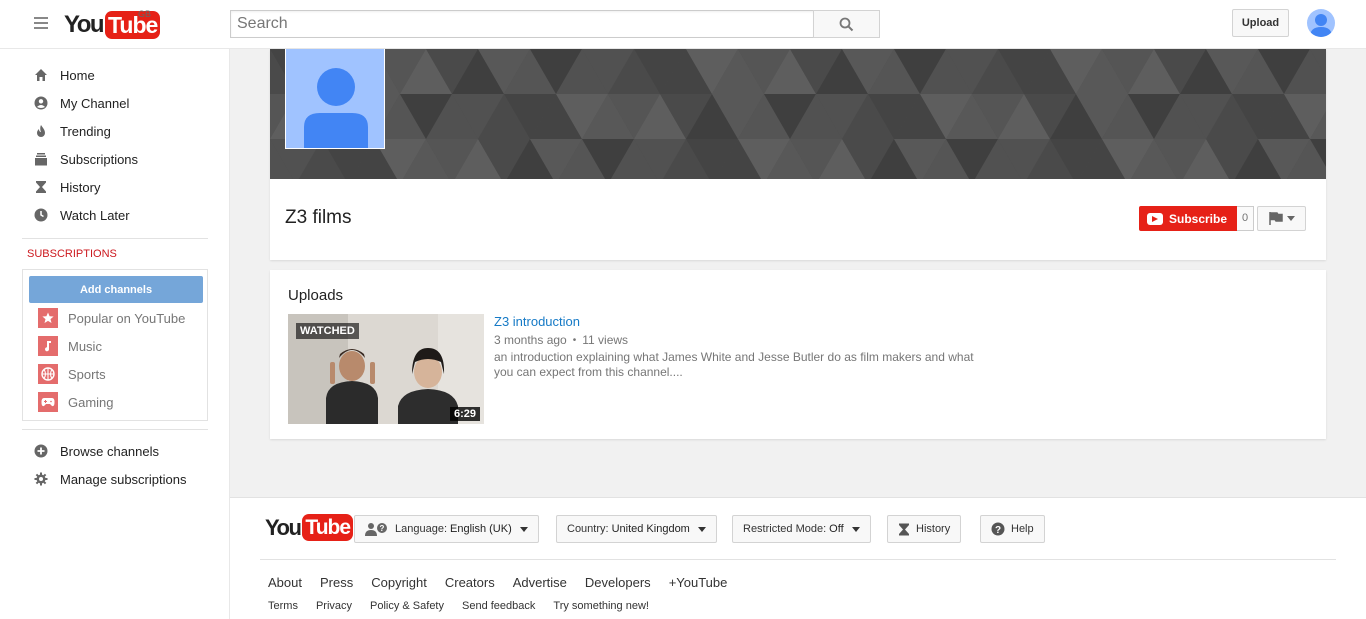  I want to click on help-button: ? Help, so click(1012, 529).